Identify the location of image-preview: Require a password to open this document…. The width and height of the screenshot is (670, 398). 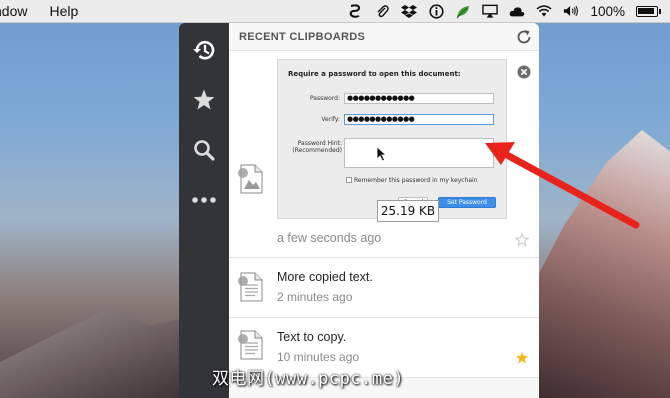
(392, 140).